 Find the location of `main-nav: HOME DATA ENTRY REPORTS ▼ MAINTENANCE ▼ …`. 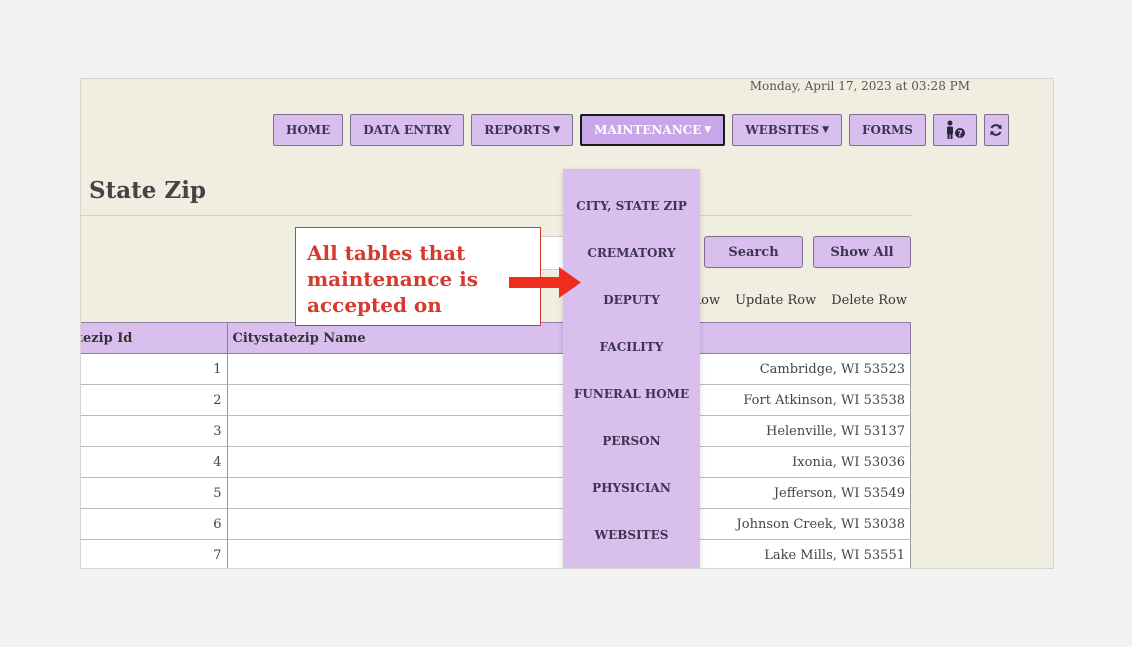

main-nav: HOME DATA ENTRY REPORTS ▼ MAINTENANCE ▼ … is located at coordinates (641, 130).